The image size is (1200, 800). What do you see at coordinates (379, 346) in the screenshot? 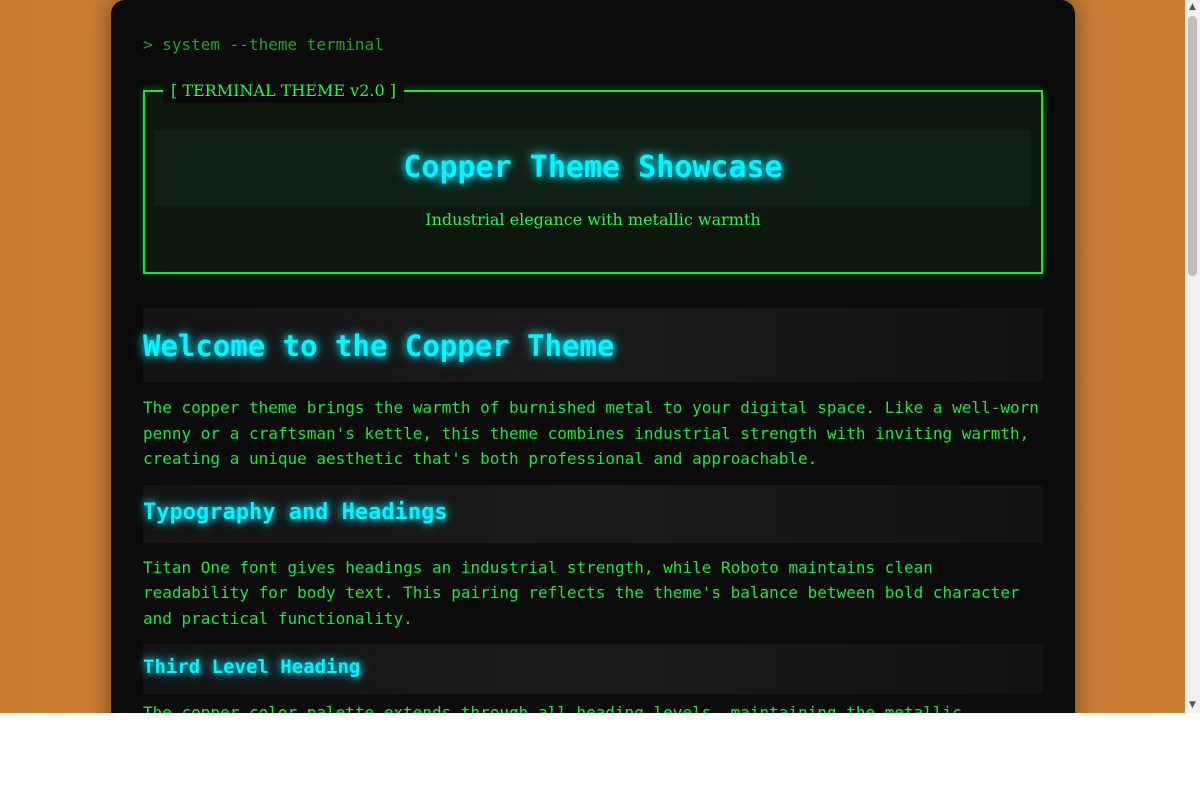
I see `heading-1: Welcome to the Copper Theme` at bounding box center [379, 346].